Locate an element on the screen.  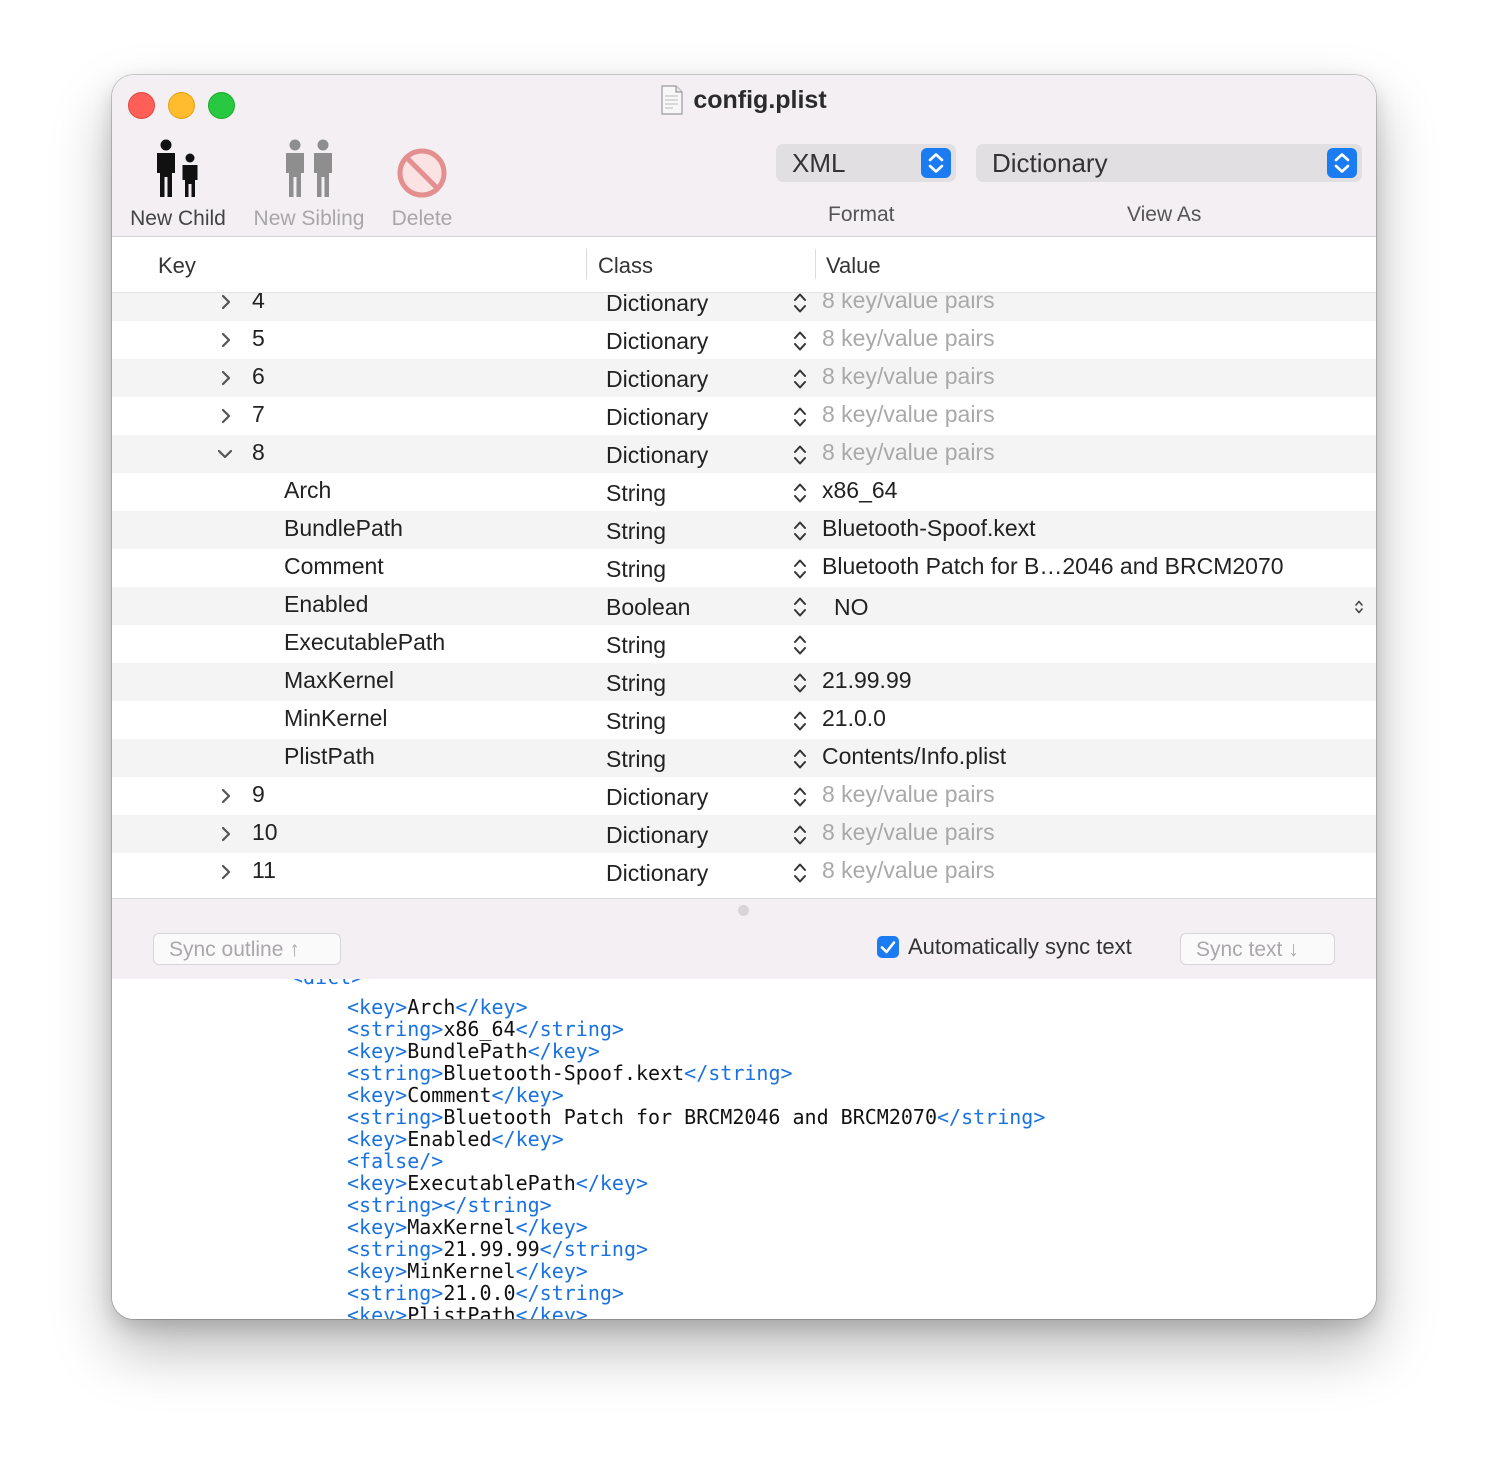
row-value: 21.0.0 is located at coordinates (854, 718).